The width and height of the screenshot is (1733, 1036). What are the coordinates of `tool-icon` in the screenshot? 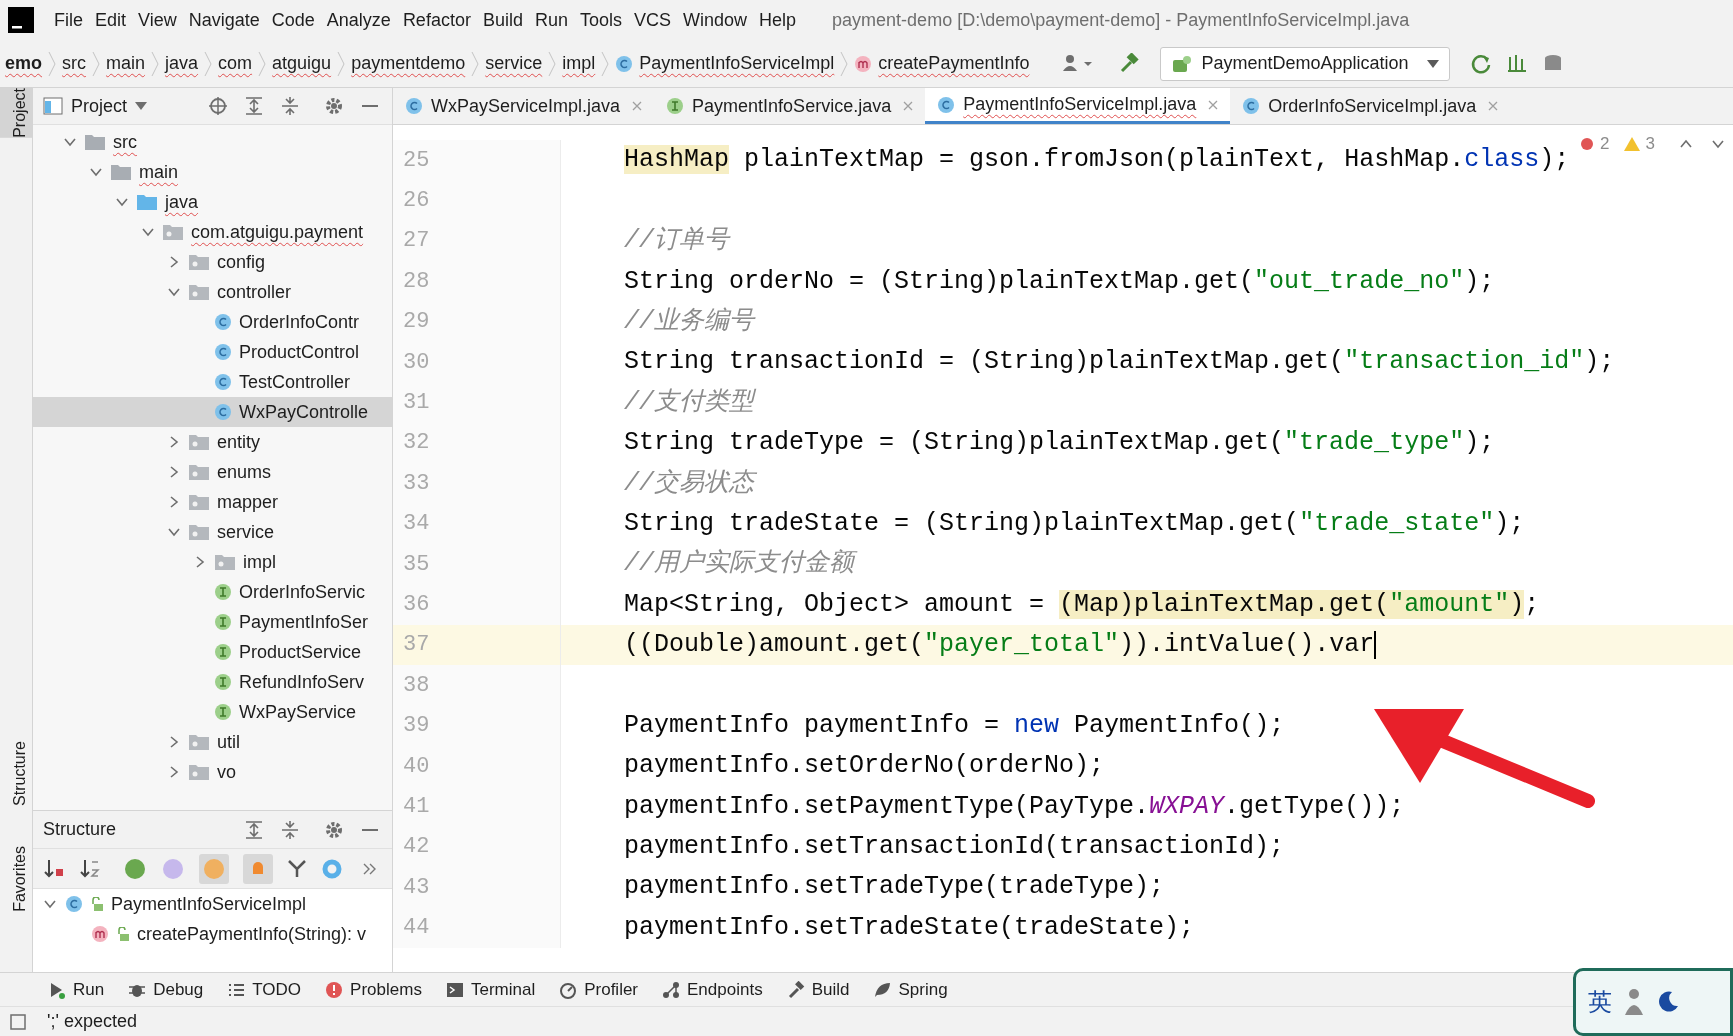 It's located at (671, 989).